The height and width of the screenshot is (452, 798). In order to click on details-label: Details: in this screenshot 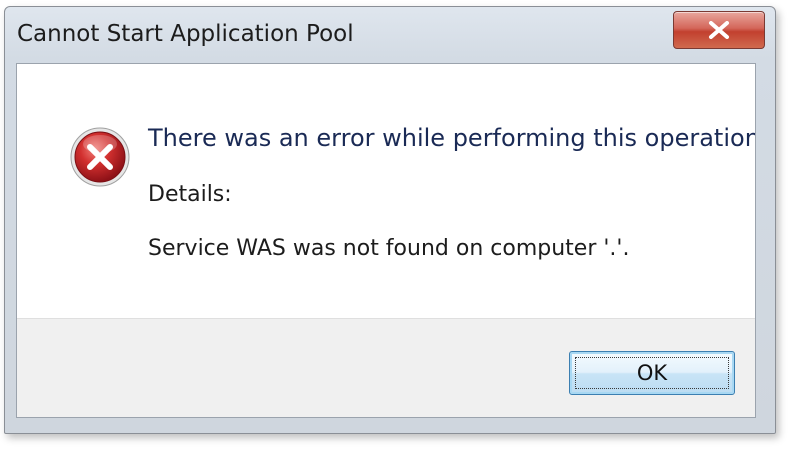, I will do `click(190, 194)`.